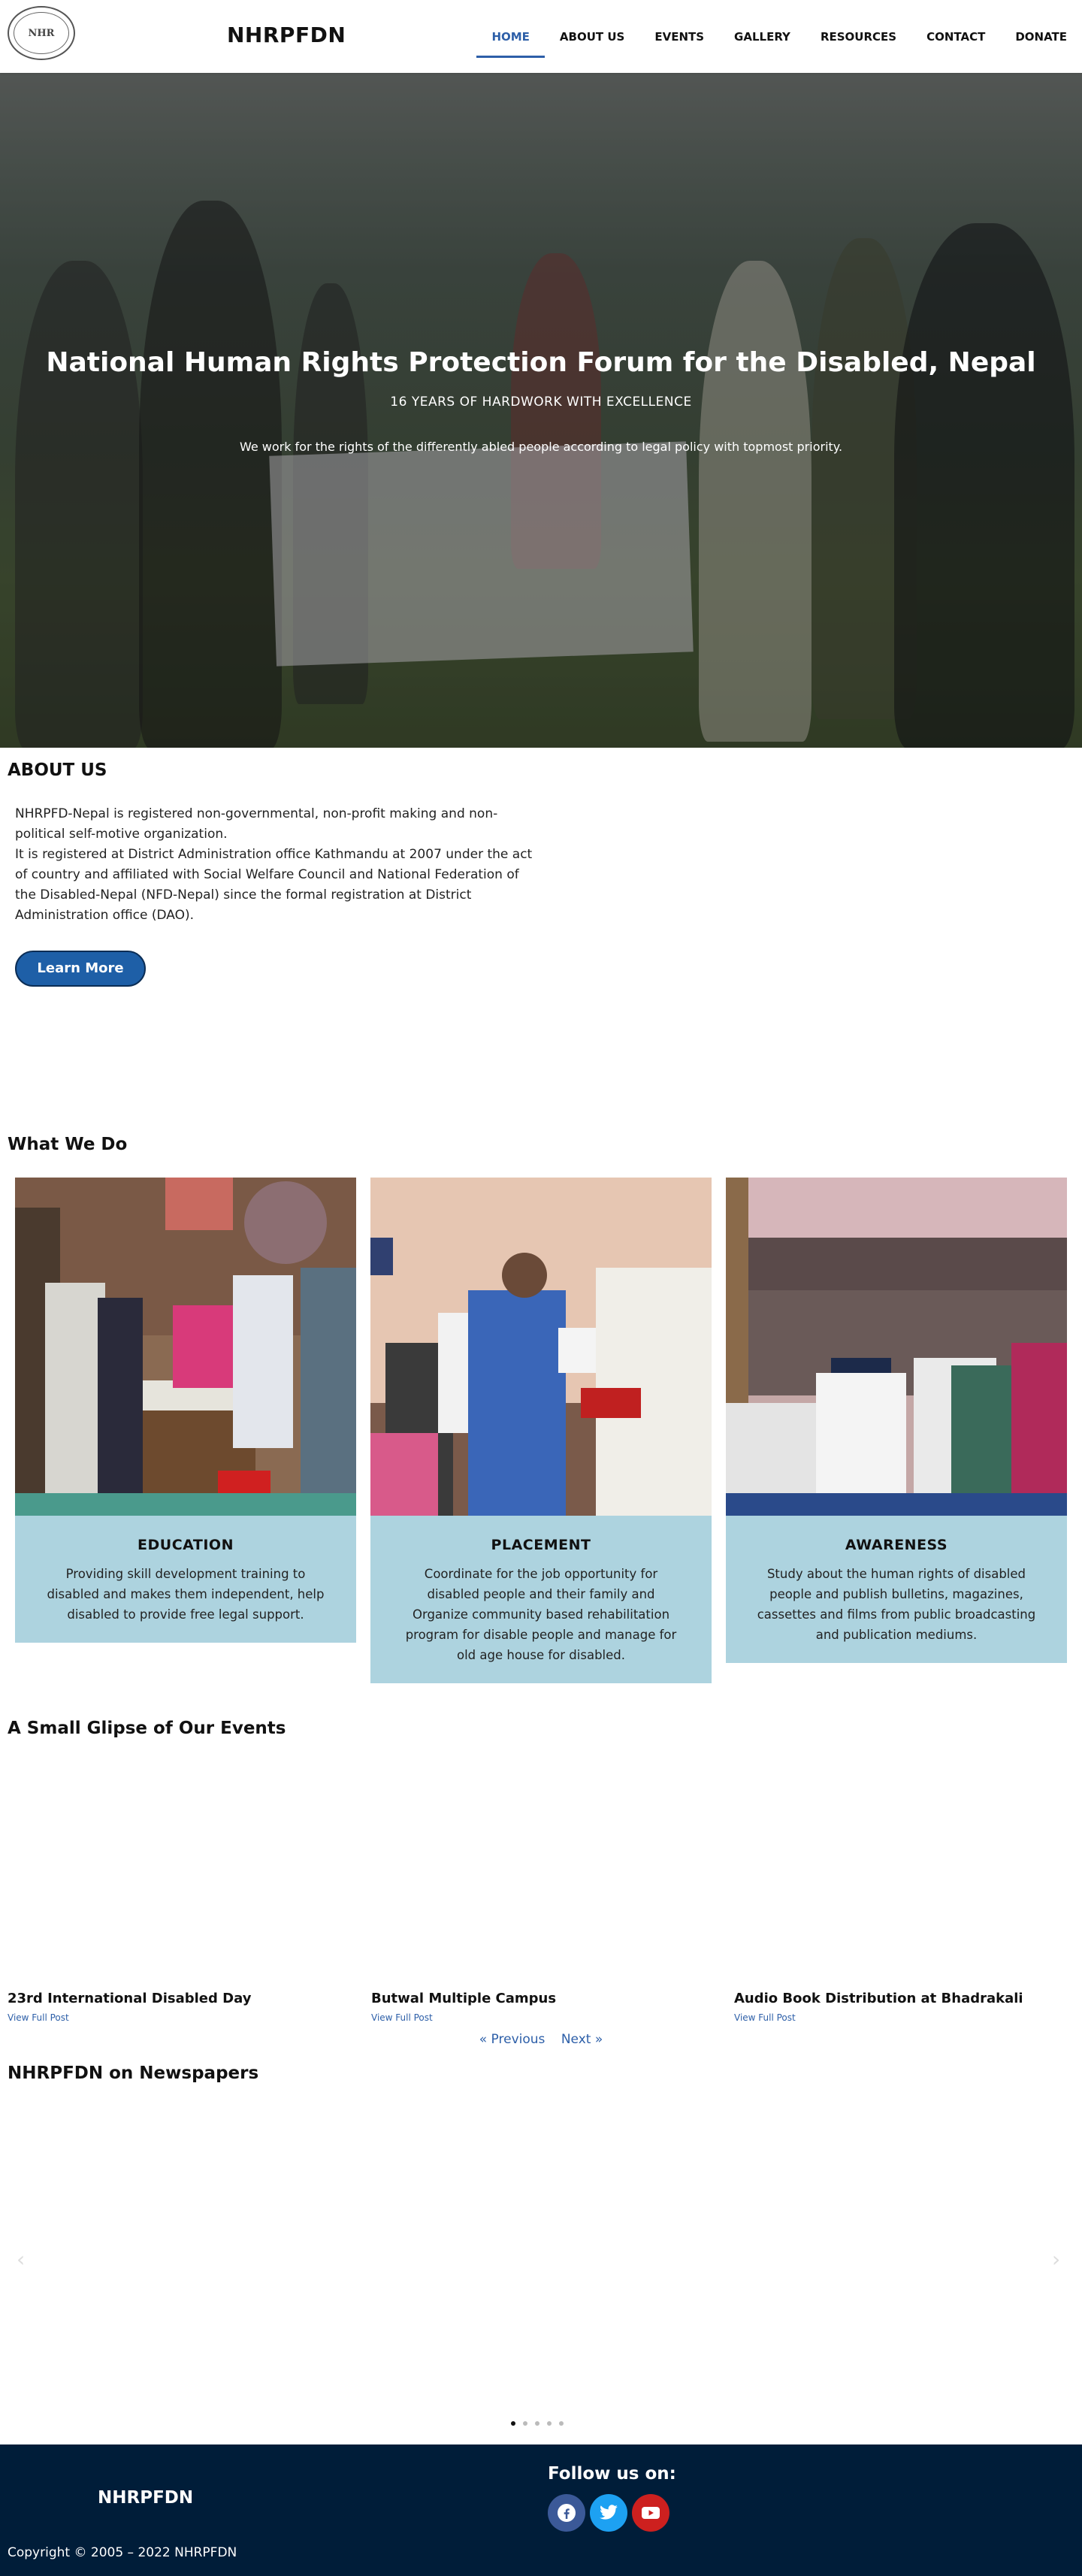  I want to click on site-title: NHRPFDN, so click(286, 35).